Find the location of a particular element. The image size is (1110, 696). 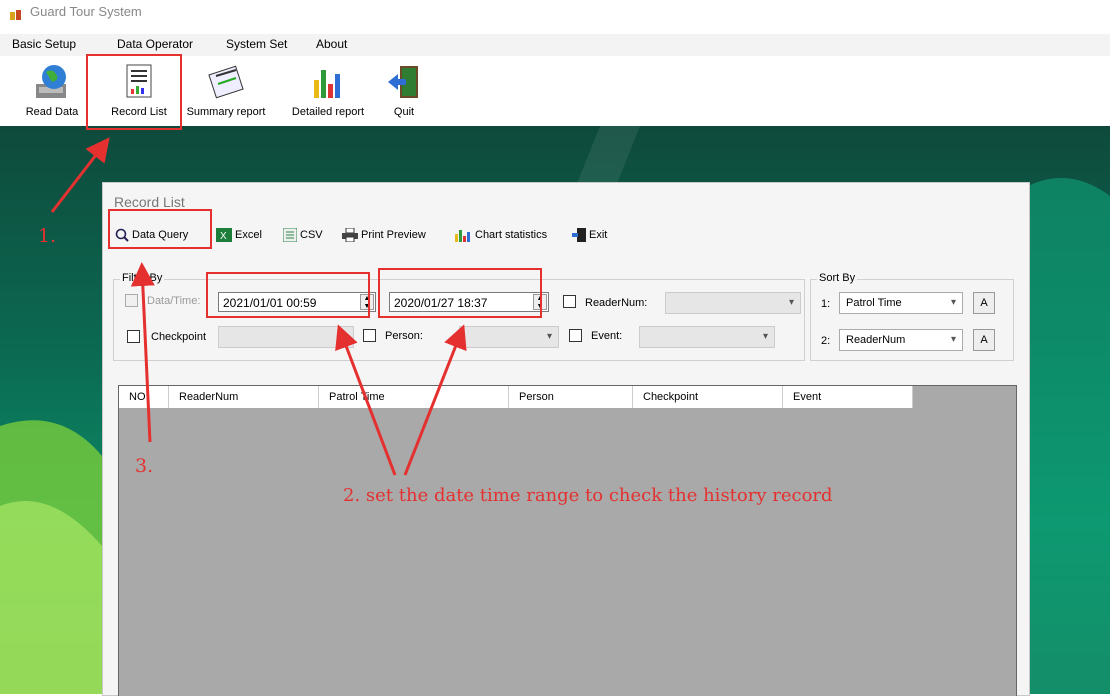

step-1-label: 1. is located at coordinates (47, 236).